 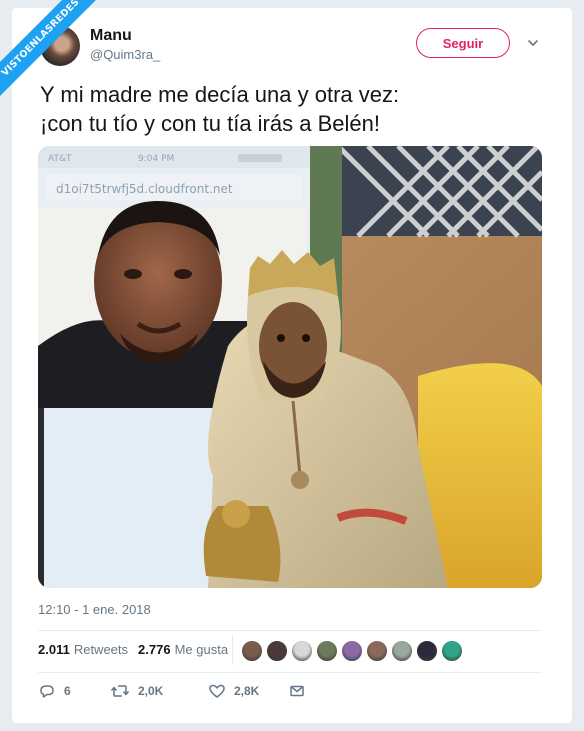 What do you see at coordinates (220, 94) in the screenshot?
I see `tweet-line: Y mi madre me decía una y otra vez:` at bounding box center [220, 94].